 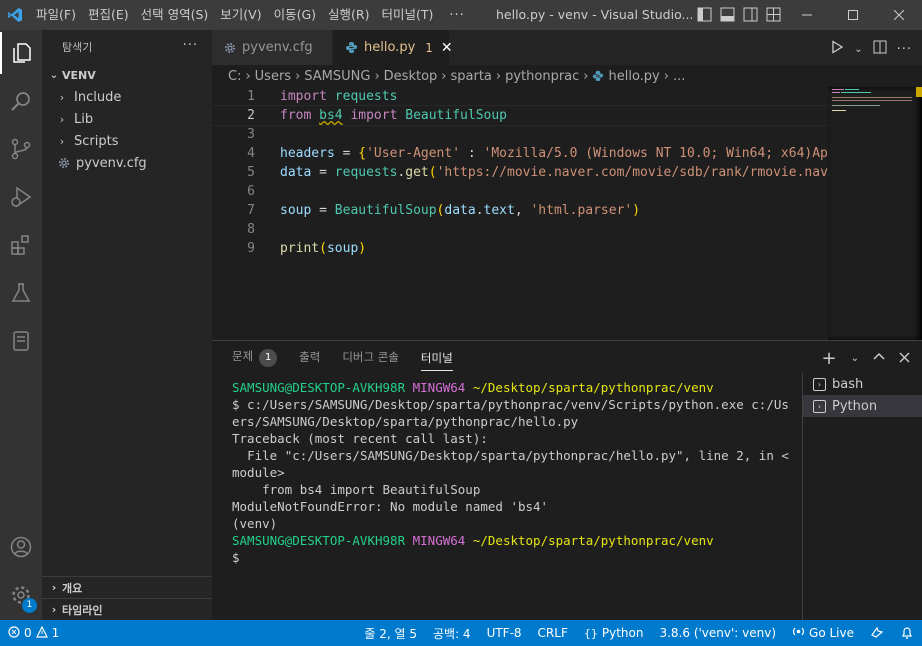 I want to click on menu-go: 이동(G), so click(x=295, y=15).